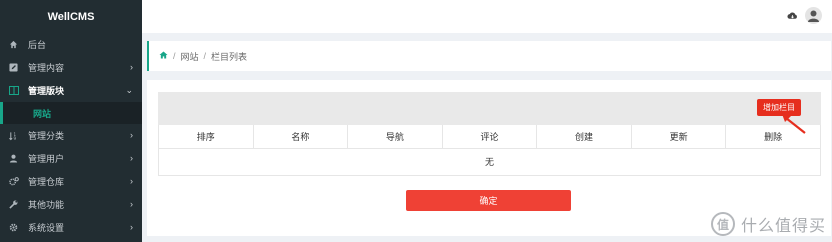 This screenshot has height=242, width=832. What do you see at coordinates (42, 113) in the screenshot?
I see `sidebar-subitem-label: 网站` at bounding box center [42, 113].